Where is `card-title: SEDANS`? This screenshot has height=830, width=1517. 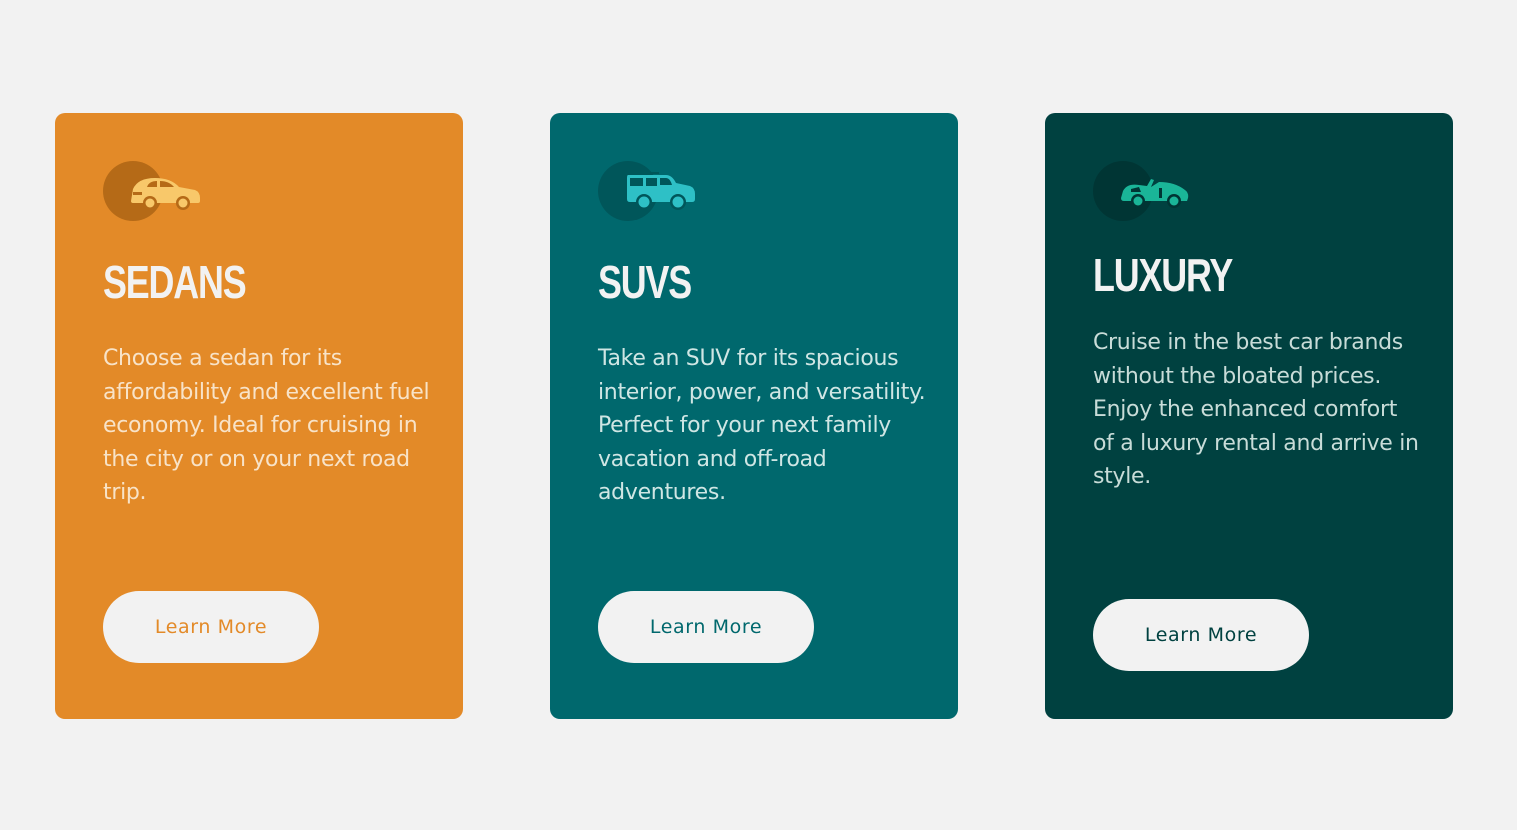 card-title: SEDANS is located at coordinates (175, 282).